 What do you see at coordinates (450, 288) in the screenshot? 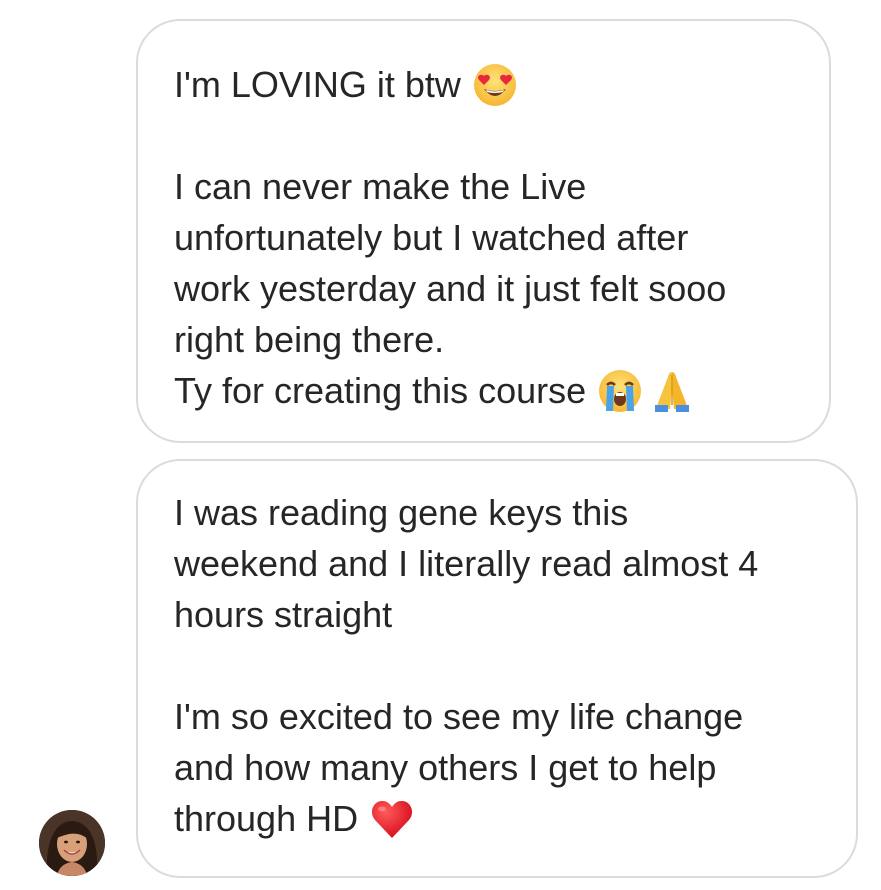
I see `message-text: work yesterday and it just felt sooo` at bounding box center [450, 288].